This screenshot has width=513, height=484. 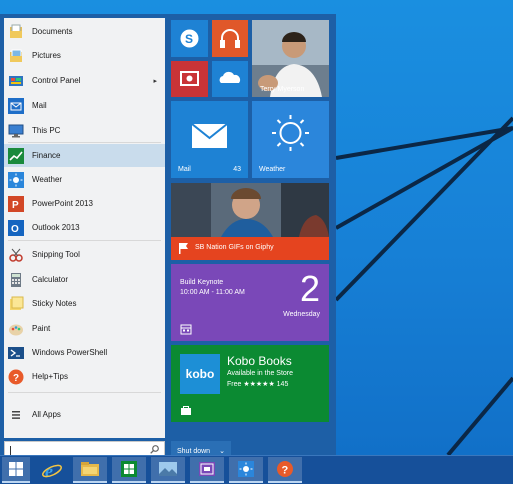 What do you see at coordinates (50, 279) in the screenshot?
I see `app-label: Calculator` at bounding box center [50, 279].